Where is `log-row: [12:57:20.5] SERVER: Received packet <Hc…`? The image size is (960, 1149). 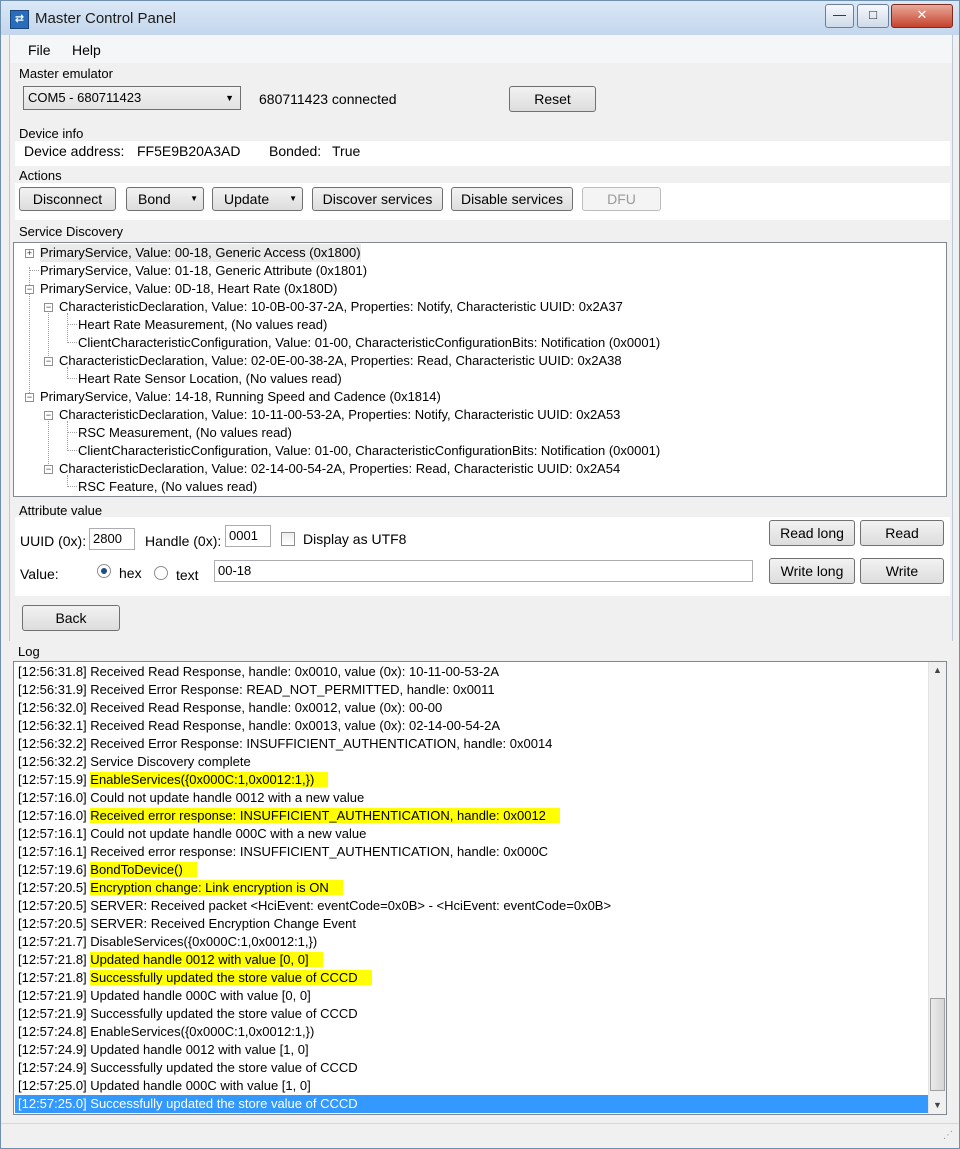
log-row: [12:57:20.5] SERVER: Received packet <Hc… is located at coordinates (314, 906).